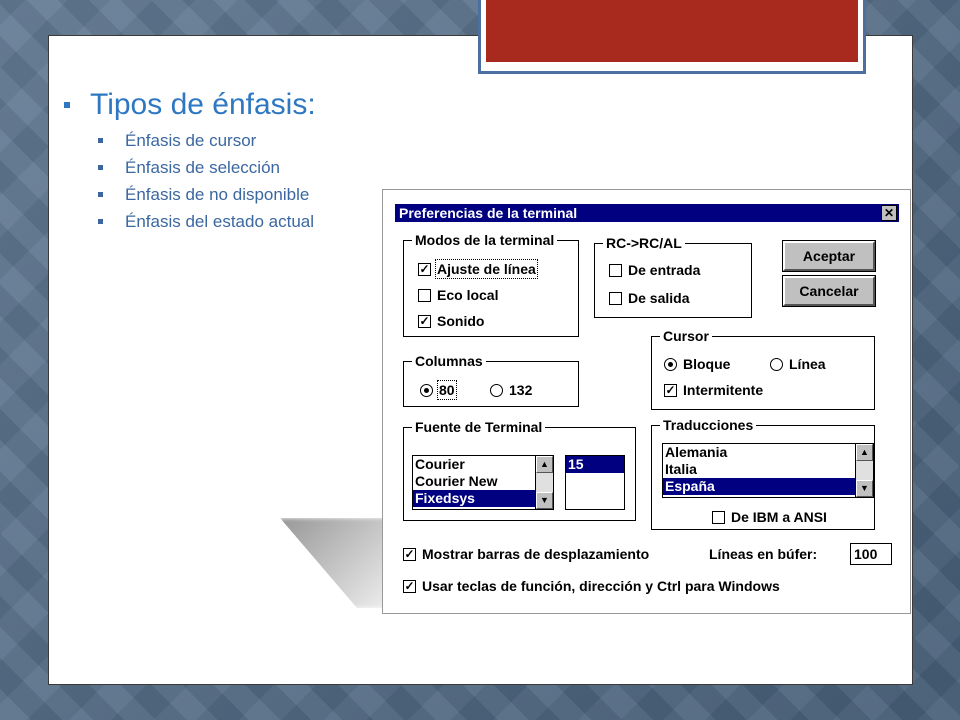 The height and width of the screenshot is (720, 960). Describe the element at coordinates (595, 482) in the screenshot. I see `size-listbox: 15` at that location.